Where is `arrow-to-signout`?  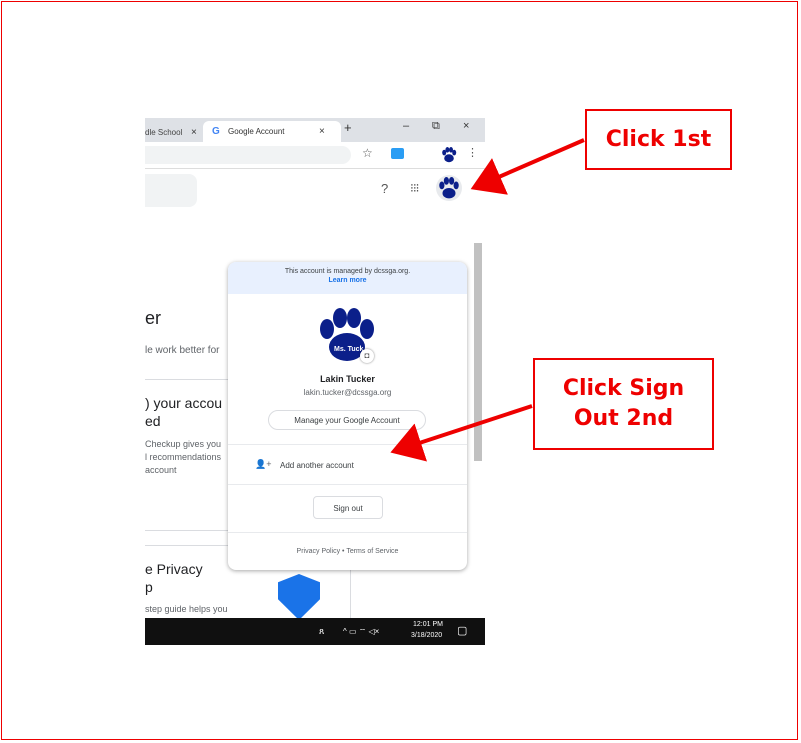 arrow-to-signout is located at coordinates (461, 433).